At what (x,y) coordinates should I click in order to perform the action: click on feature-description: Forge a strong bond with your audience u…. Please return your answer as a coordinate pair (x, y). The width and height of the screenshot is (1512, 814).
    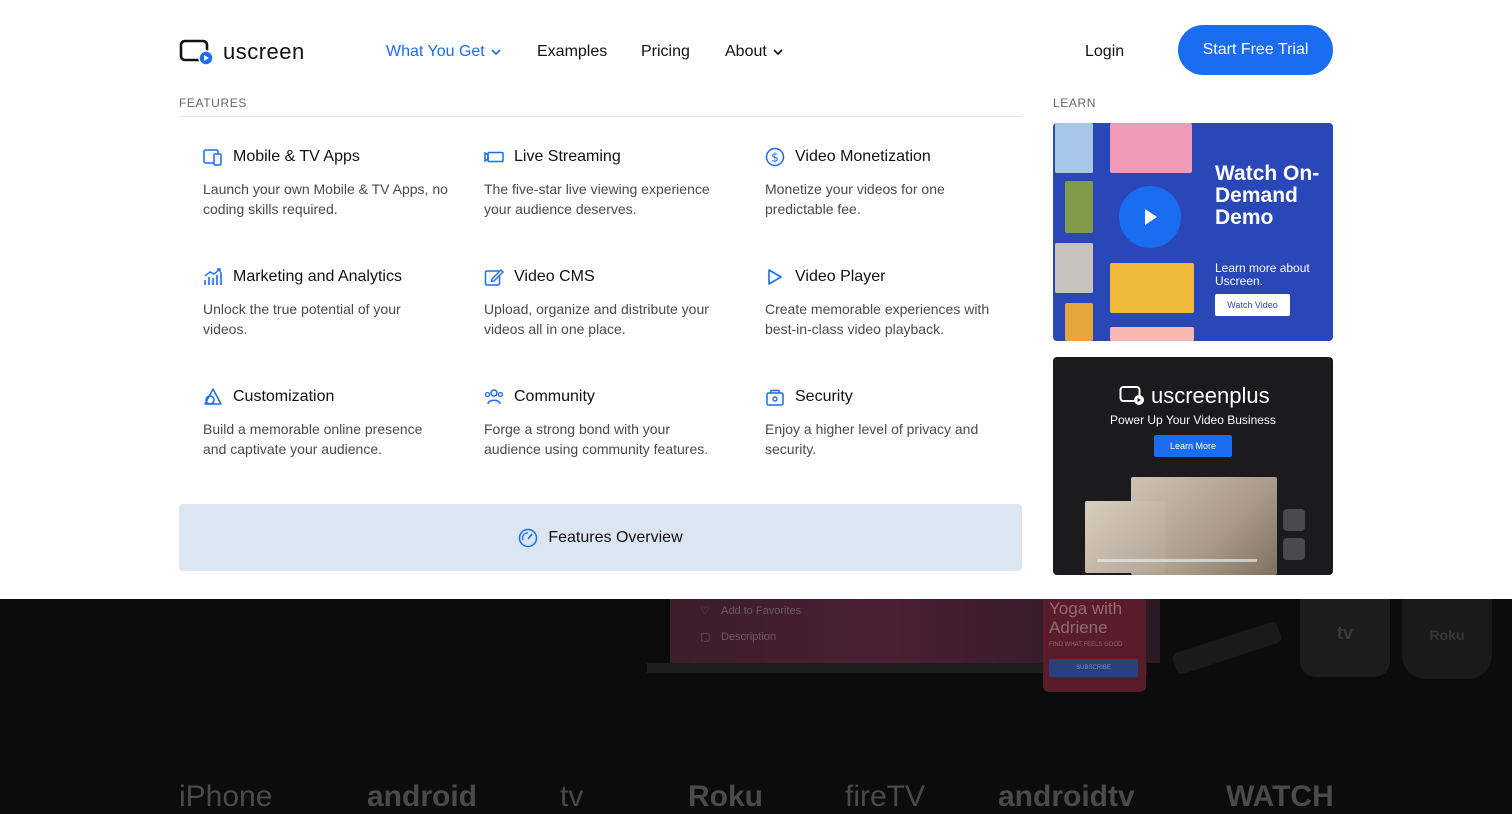
    Looking at the image, I should click on (596, 439).